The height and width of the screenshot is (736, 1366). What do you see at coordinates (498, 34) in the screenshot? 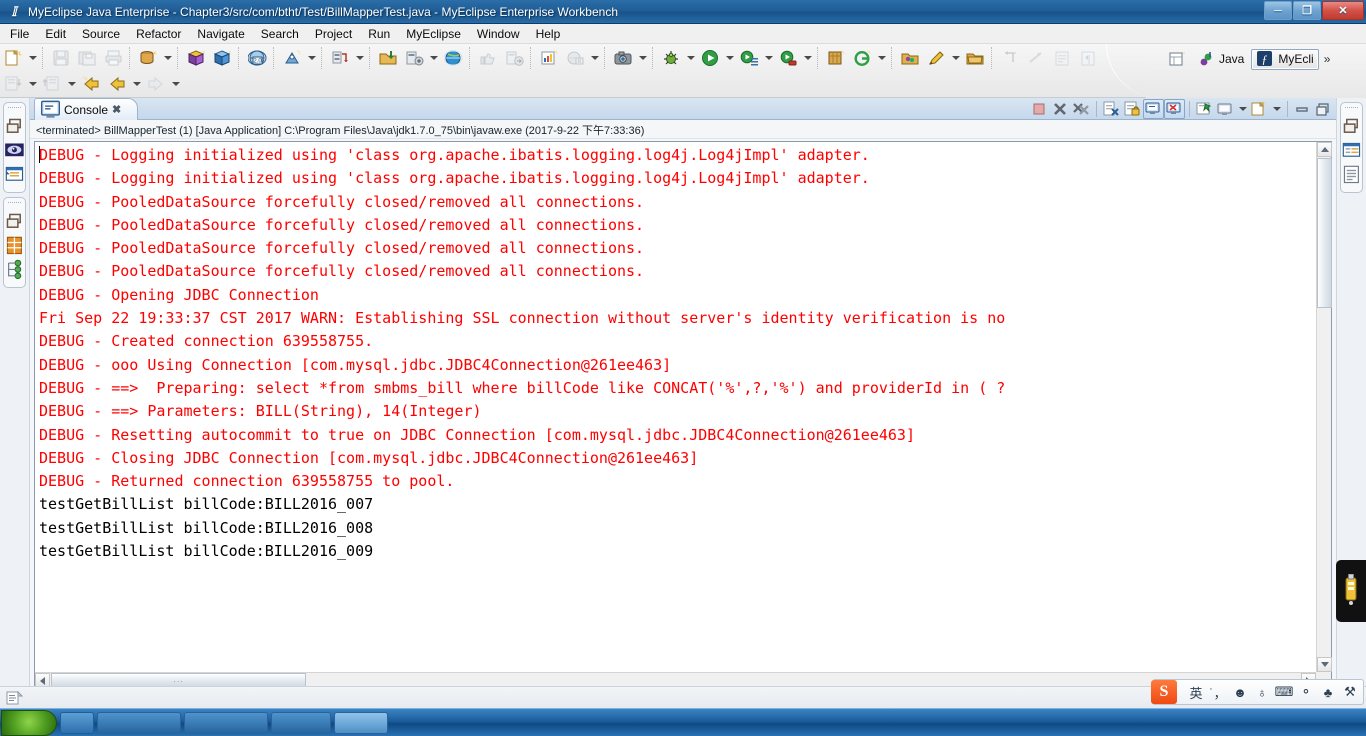
I see `menu-window: Window` at bounding box center [498, 34].